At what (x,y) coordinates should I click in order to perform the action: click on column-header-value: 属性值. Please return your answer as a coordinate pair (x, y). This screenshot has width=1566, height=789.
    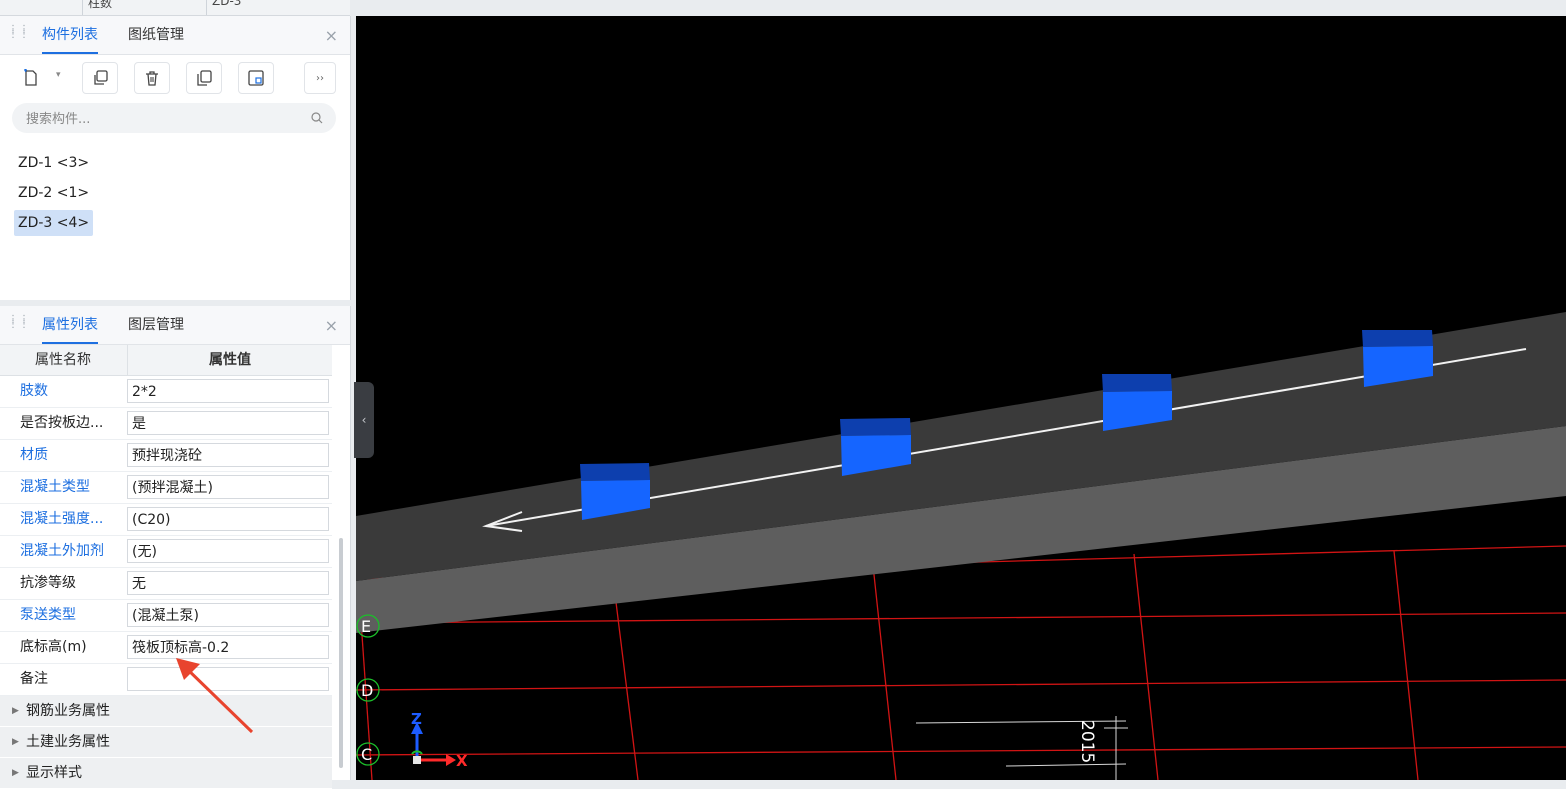
    Looking at the image, I should click on (229, 360).